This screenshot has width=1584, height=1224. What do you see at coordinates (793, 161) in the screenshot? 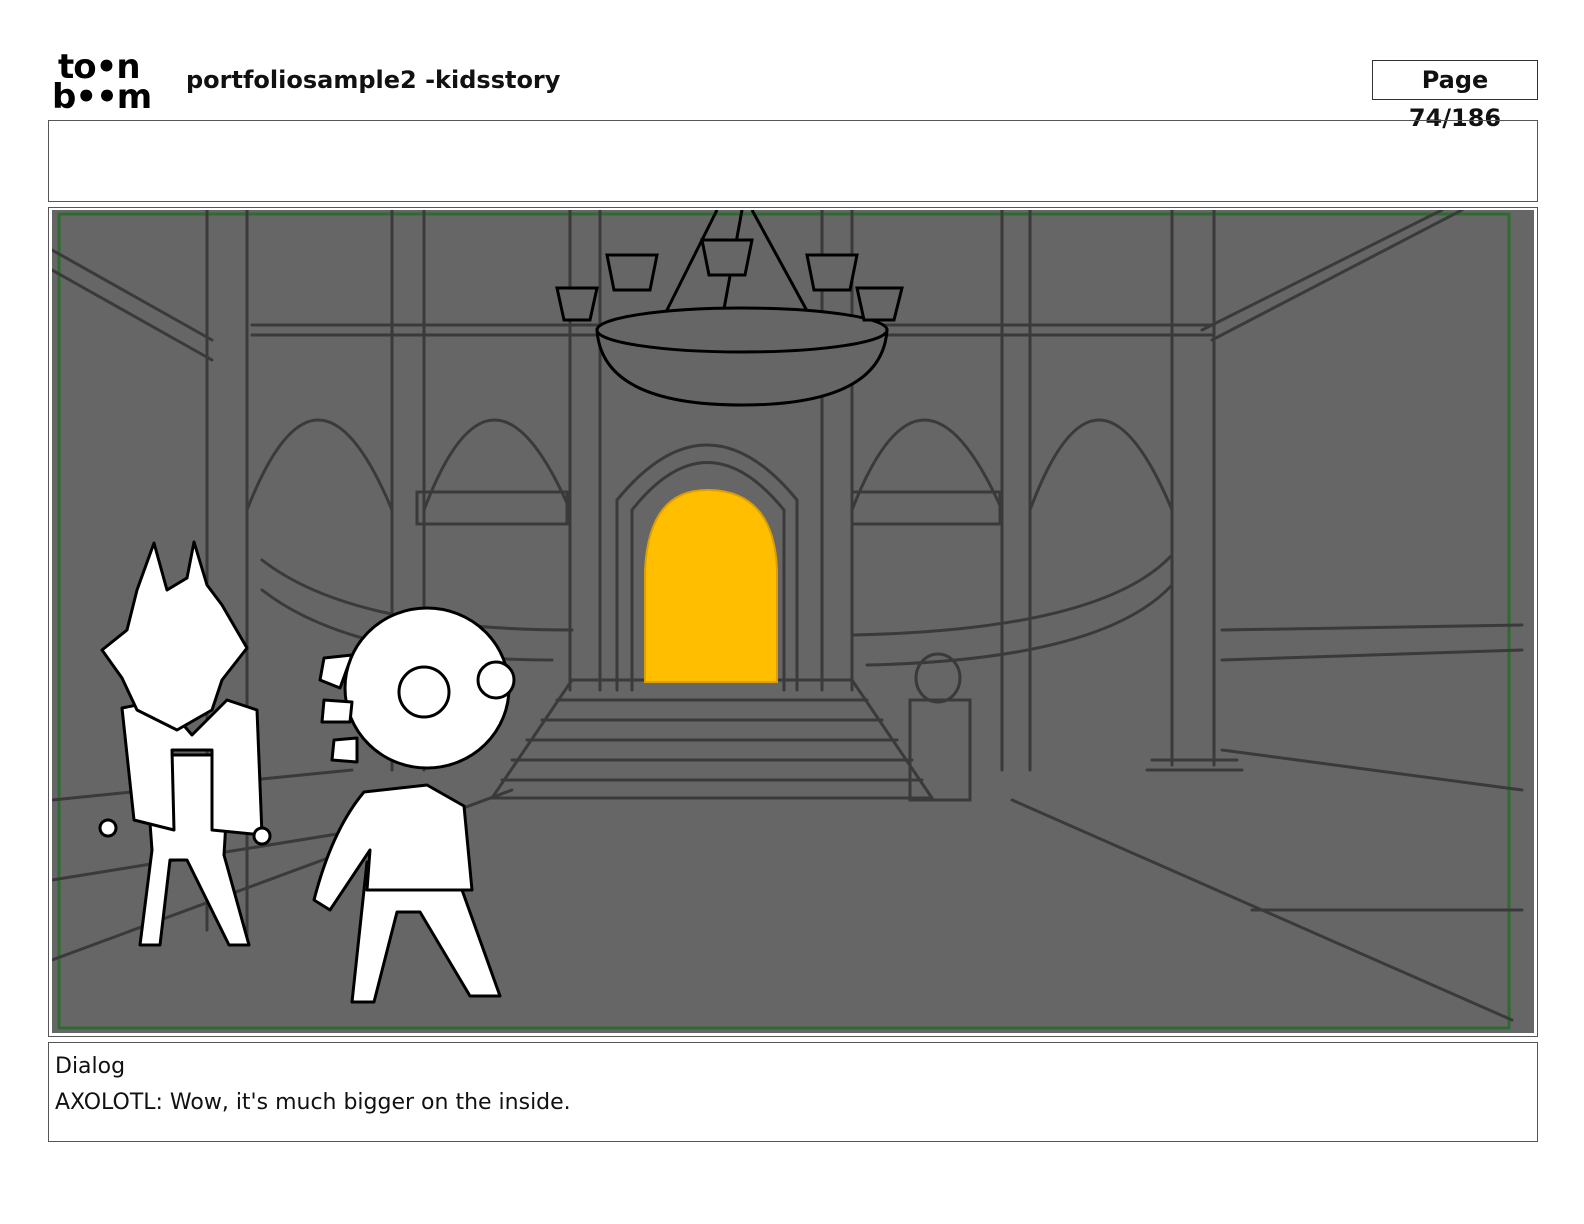
I see `notes-box` at bounding box center [793, 161].